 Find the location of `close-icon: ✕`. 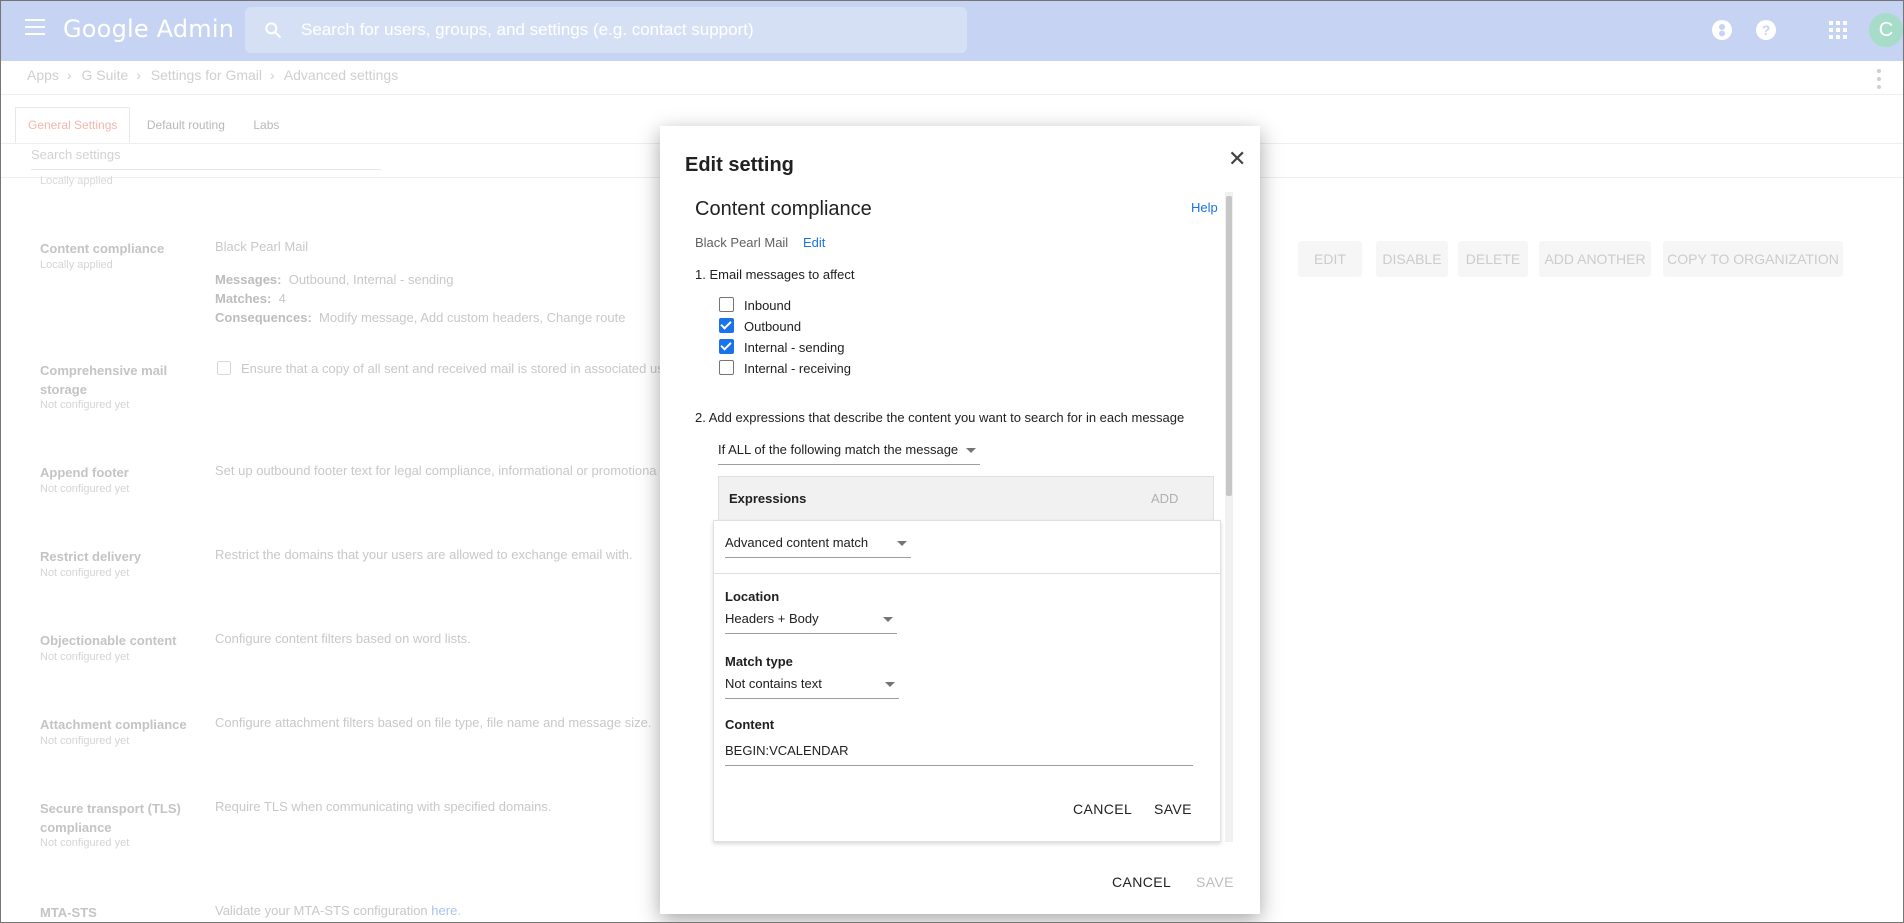

close-icon: ✕ is located at coordinates (1237, 159).